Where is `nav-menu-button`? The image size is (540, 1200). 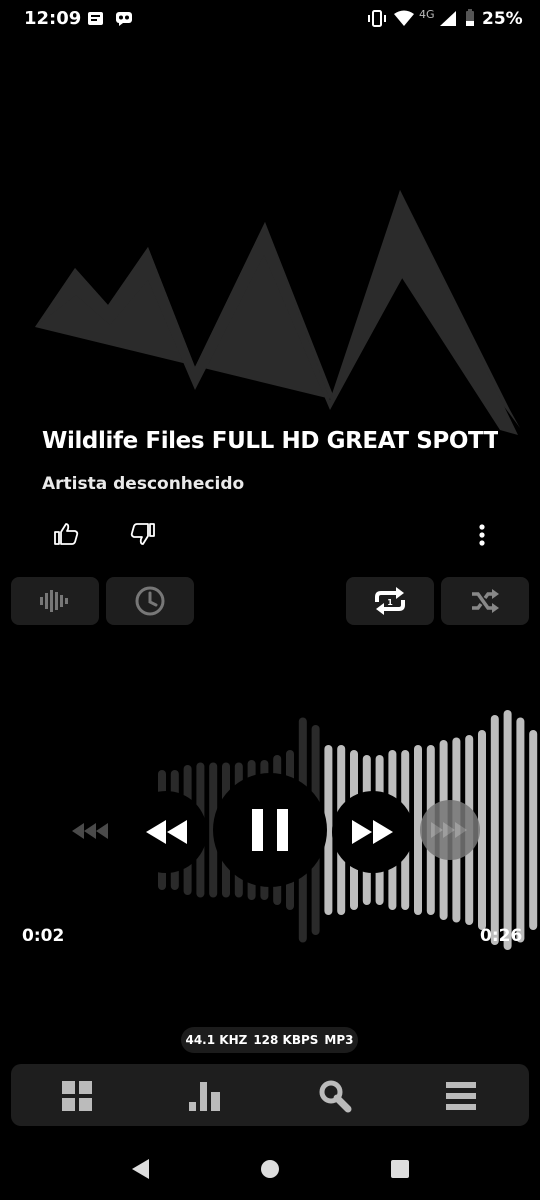
nav-menu-button is located at coordinates (461, 1096).